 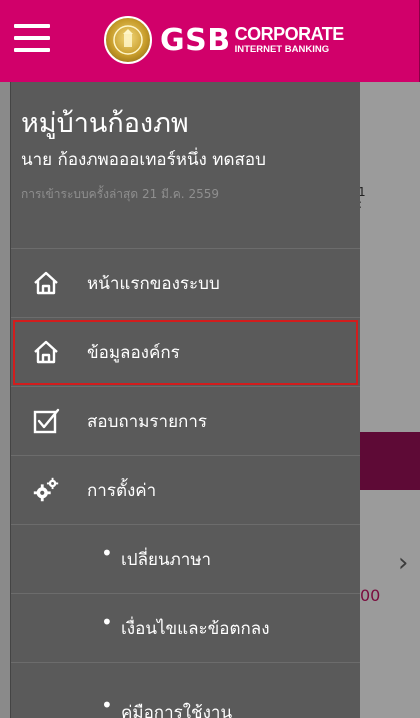 I want to click on gsb-logo: GSB CORPORATE INTERNET BANKING, so click(x=224, y=40).